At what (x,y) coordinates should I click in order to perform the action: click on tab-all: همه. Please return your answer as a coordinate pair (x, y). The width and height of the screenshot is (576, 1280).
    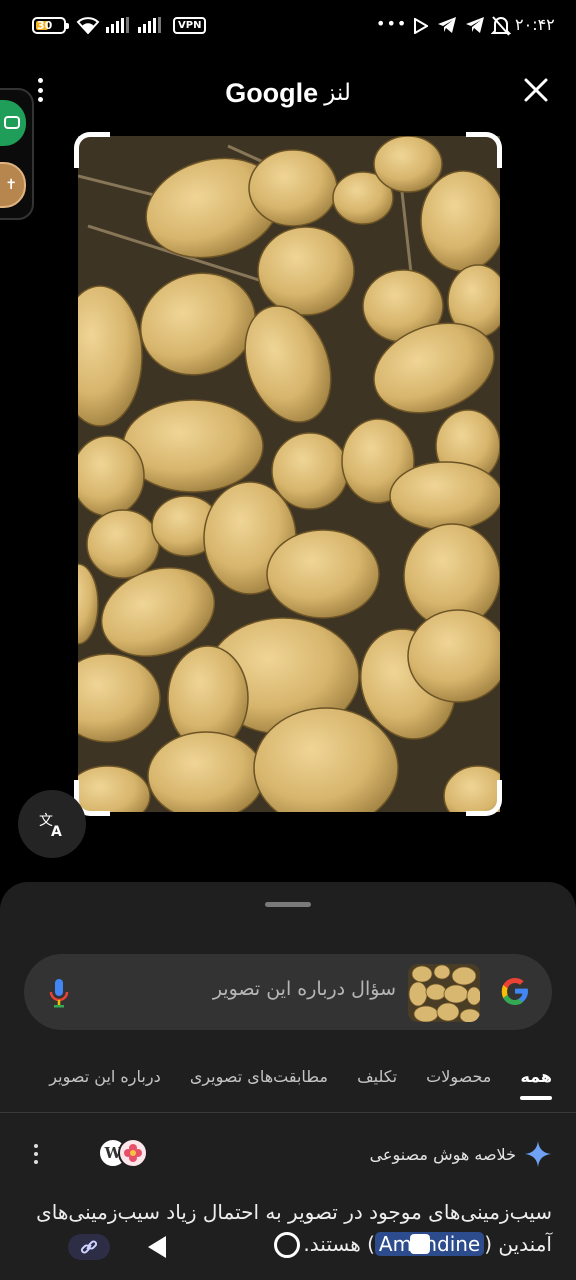
    Looking at the image, I should click on (542, 1080).